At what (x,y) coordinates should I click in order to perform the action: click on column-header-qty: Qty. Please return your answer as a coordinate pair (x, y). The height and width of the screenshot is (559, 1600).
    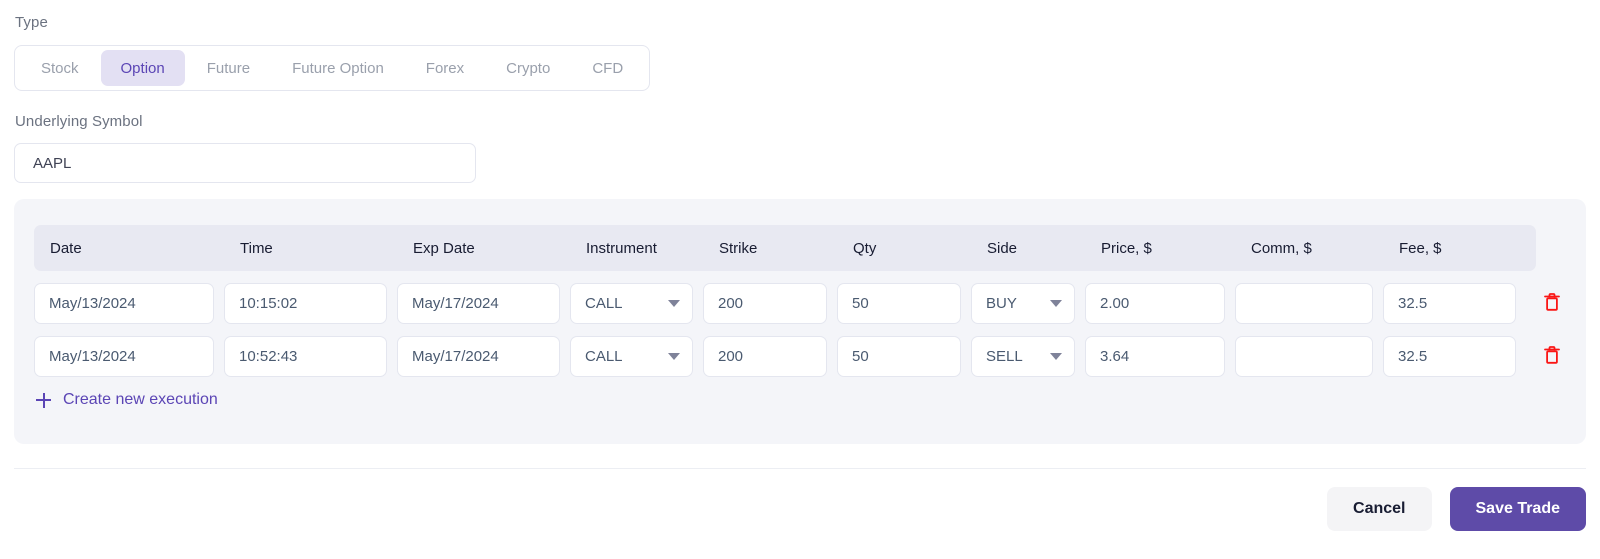
    Looking at the image, I should click on (865, 248).